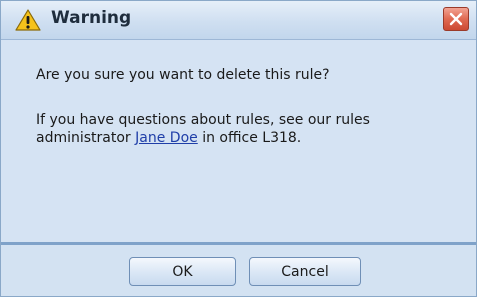 Image resolution: width=477 pixels, height=297 pixels. I want to click on close-icon, so click(456, 19).